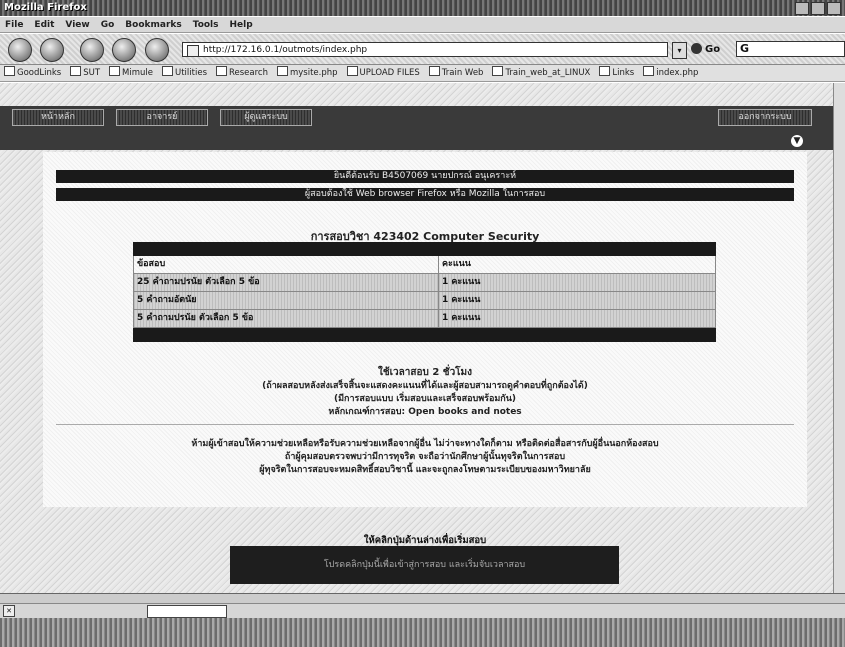  I want to click on go-button: Go, so click(711, 49).